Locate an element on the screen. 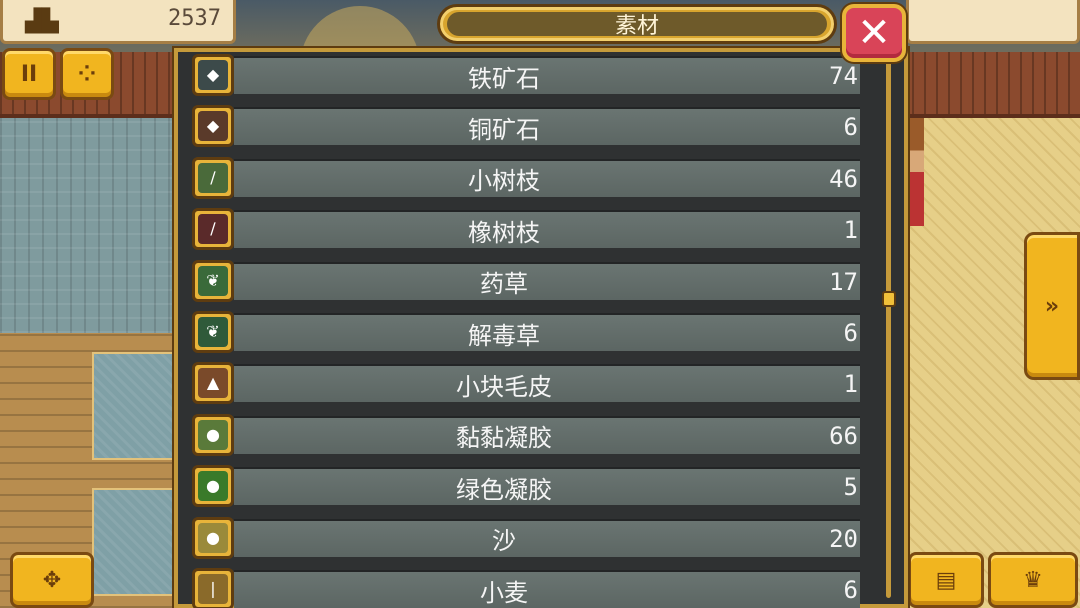  list-item: ● 黏黏凝胶 66 is located at coordinates (526, 435).